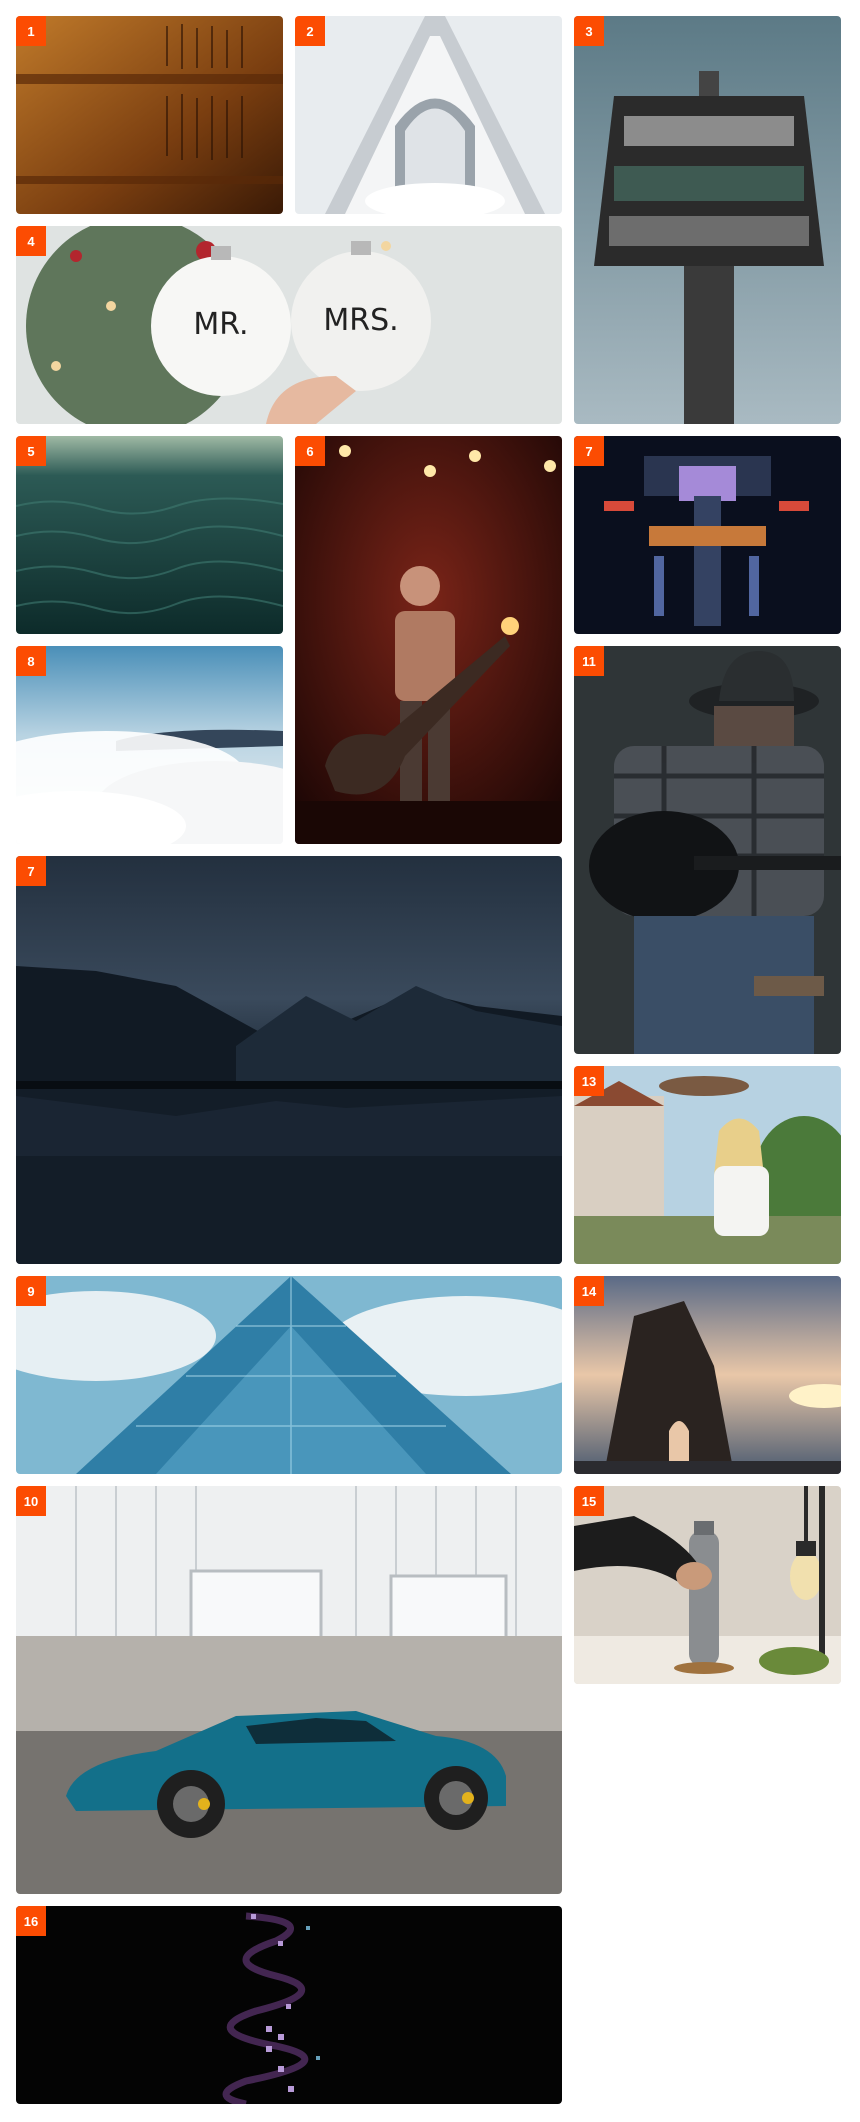 This screenshot has width=860, height=2122. I want to click on guitarist-stage-photo, so click(428, 640).